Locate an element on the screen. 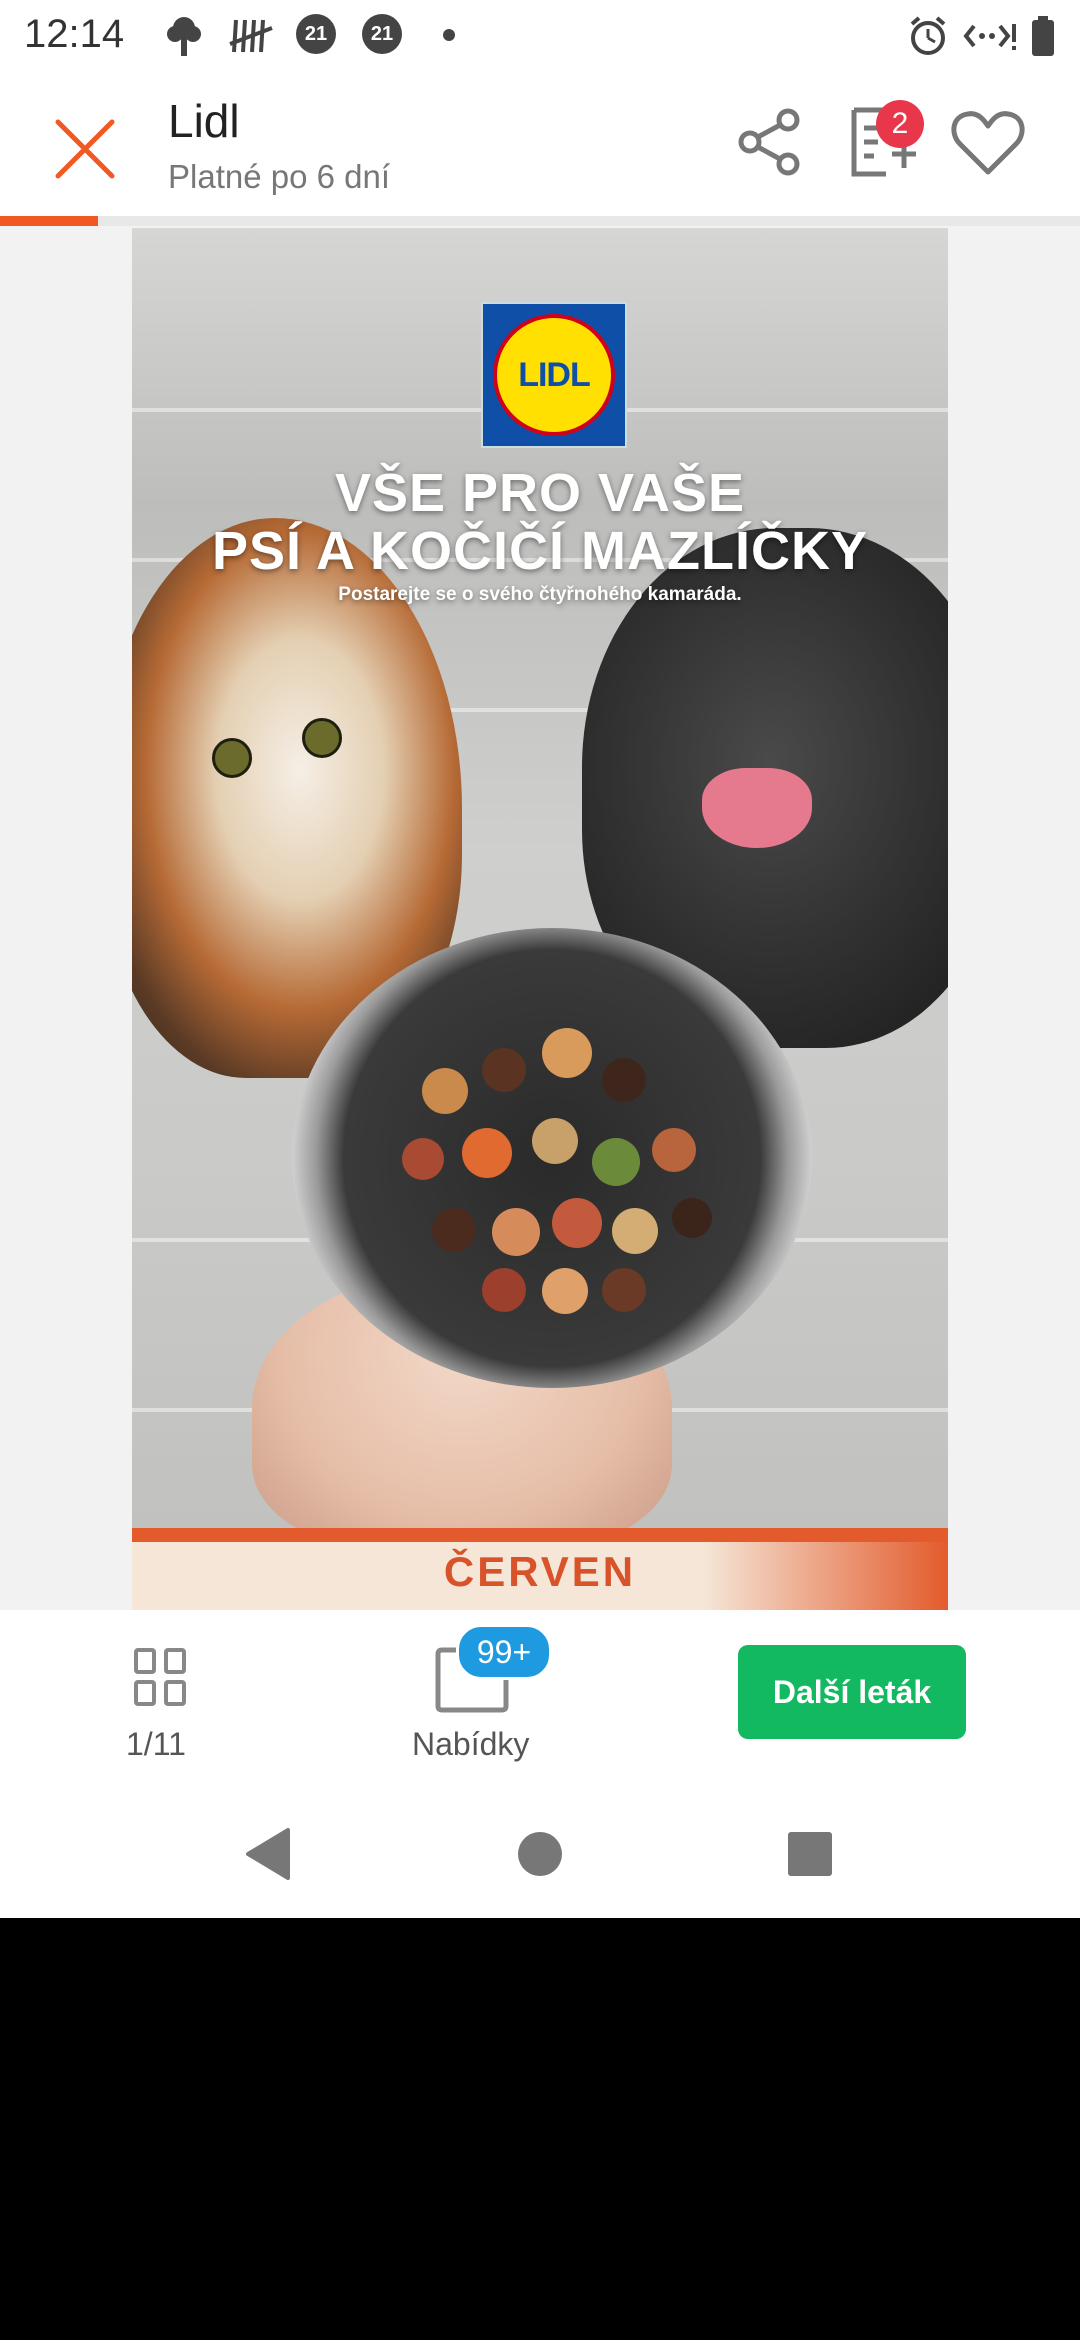  lidl-logo-text: LIDL is located at coordinates (554, 374).